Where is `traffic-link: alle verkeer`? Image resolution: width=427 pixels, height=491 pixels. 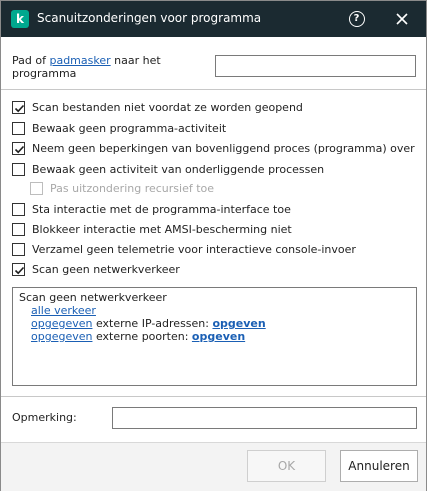 traffic-link: alle verkeer is located at coordinates (63, 310).